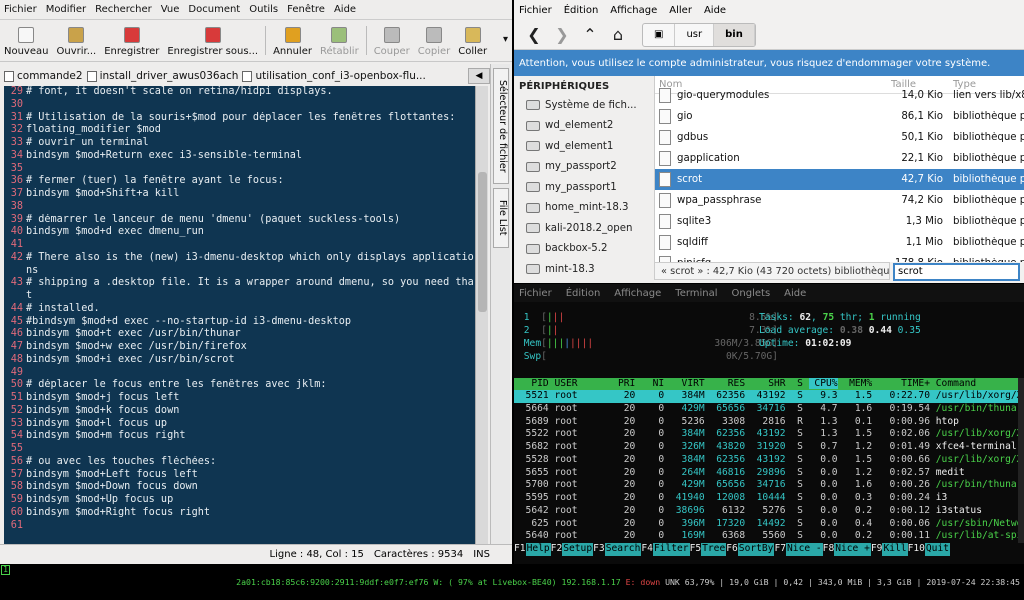 Image resolution: width=1024 pixels, height=600 pixels. I want to click on terminal-menu-item-1: Édition, so click(583, 293).